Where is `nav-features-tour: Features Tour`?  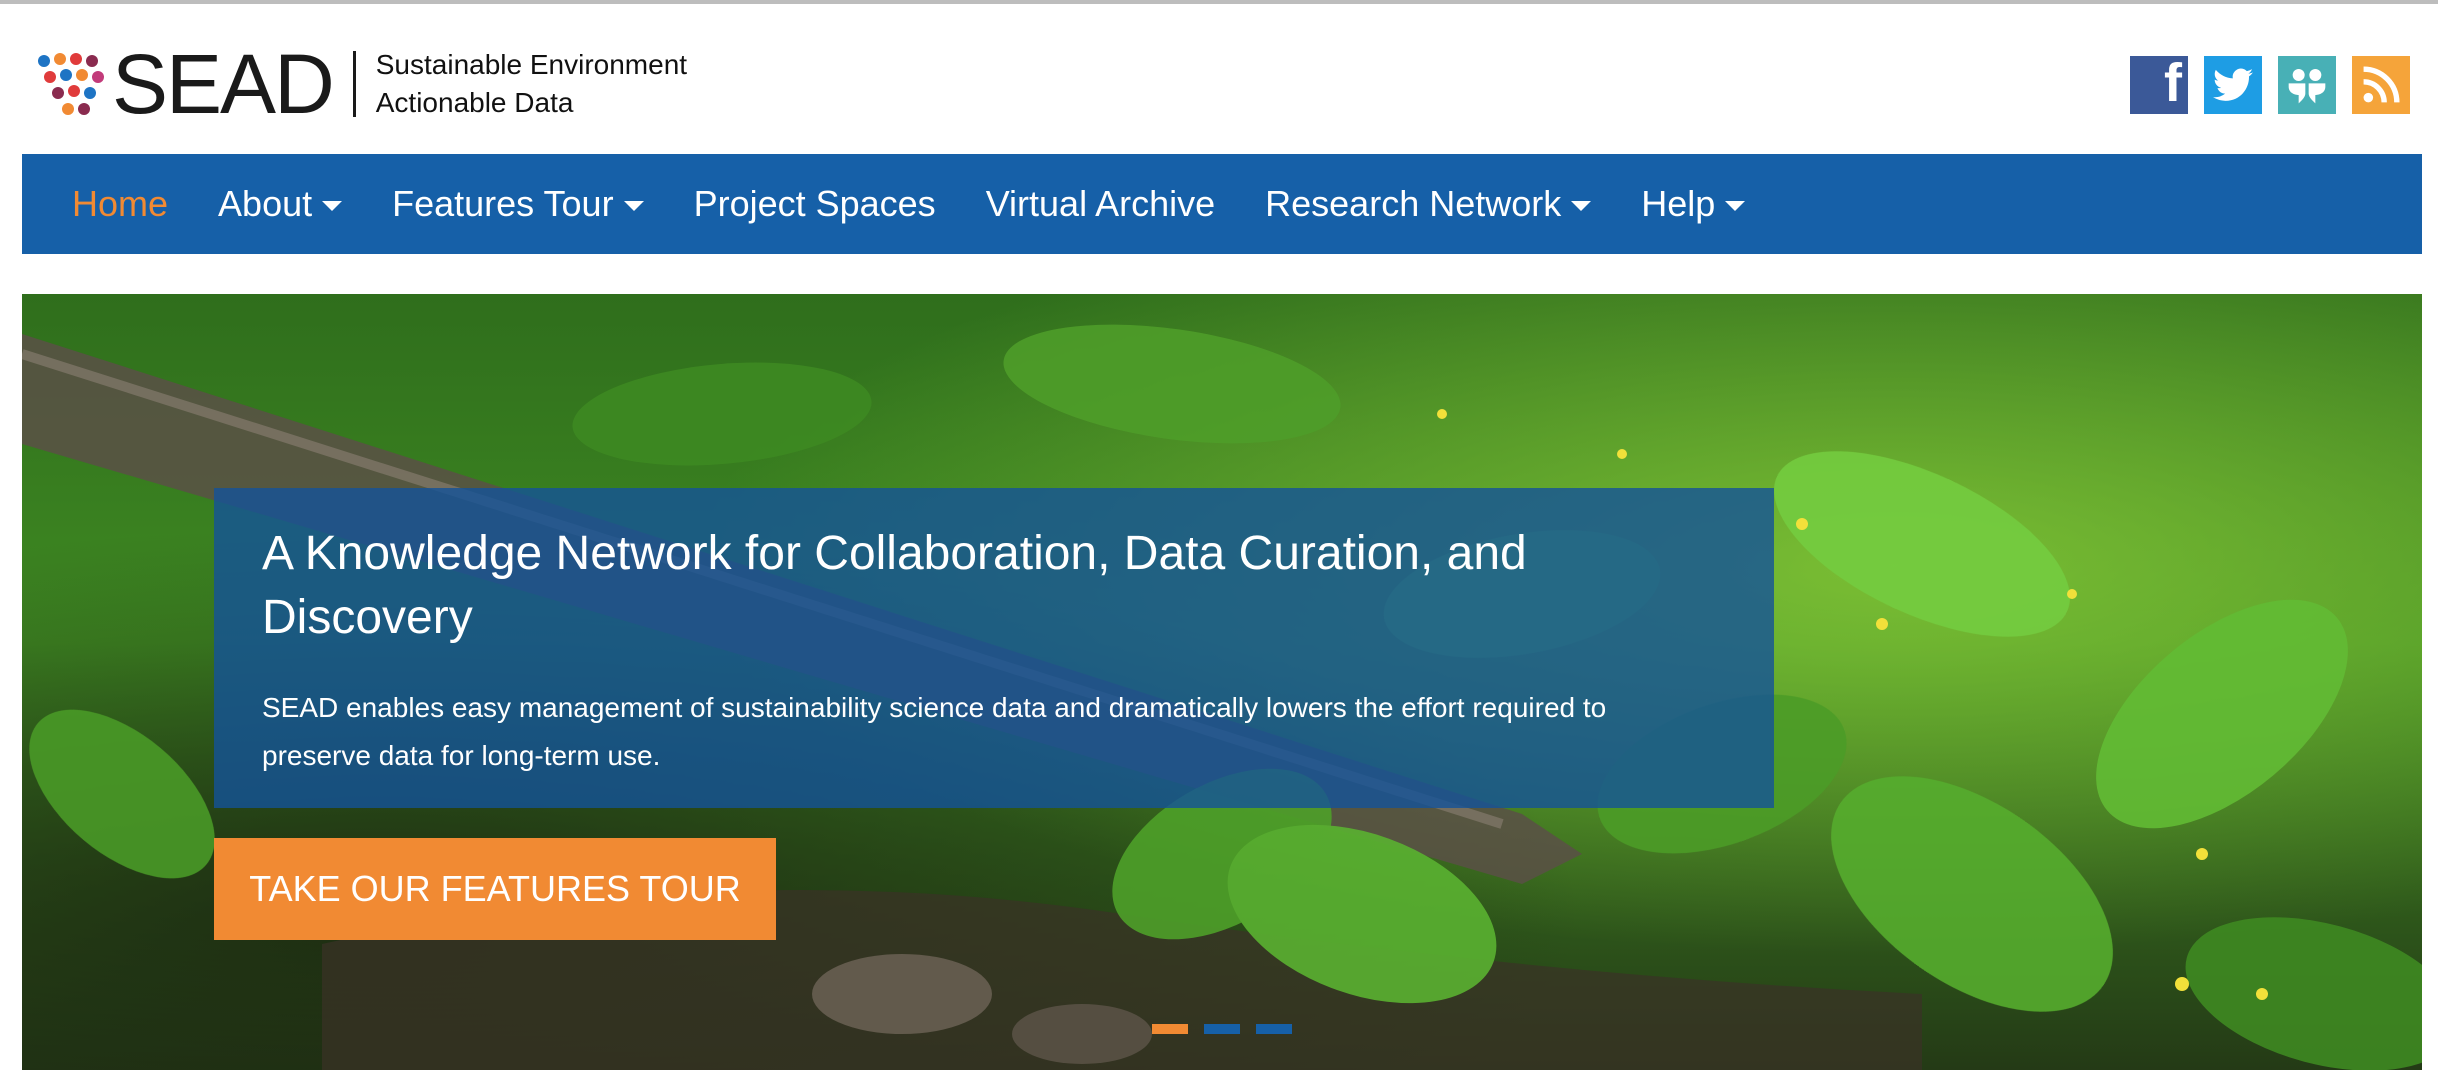 nav-features-tour: Features Tour is located at coordinates (518, 204).